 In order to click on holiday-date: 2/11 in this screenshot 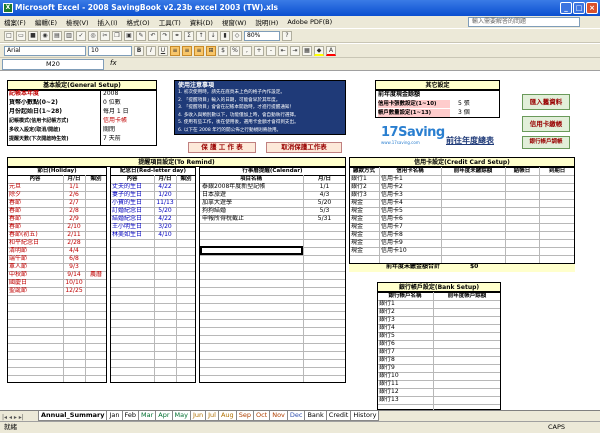, I will do `click(74, 235)`.